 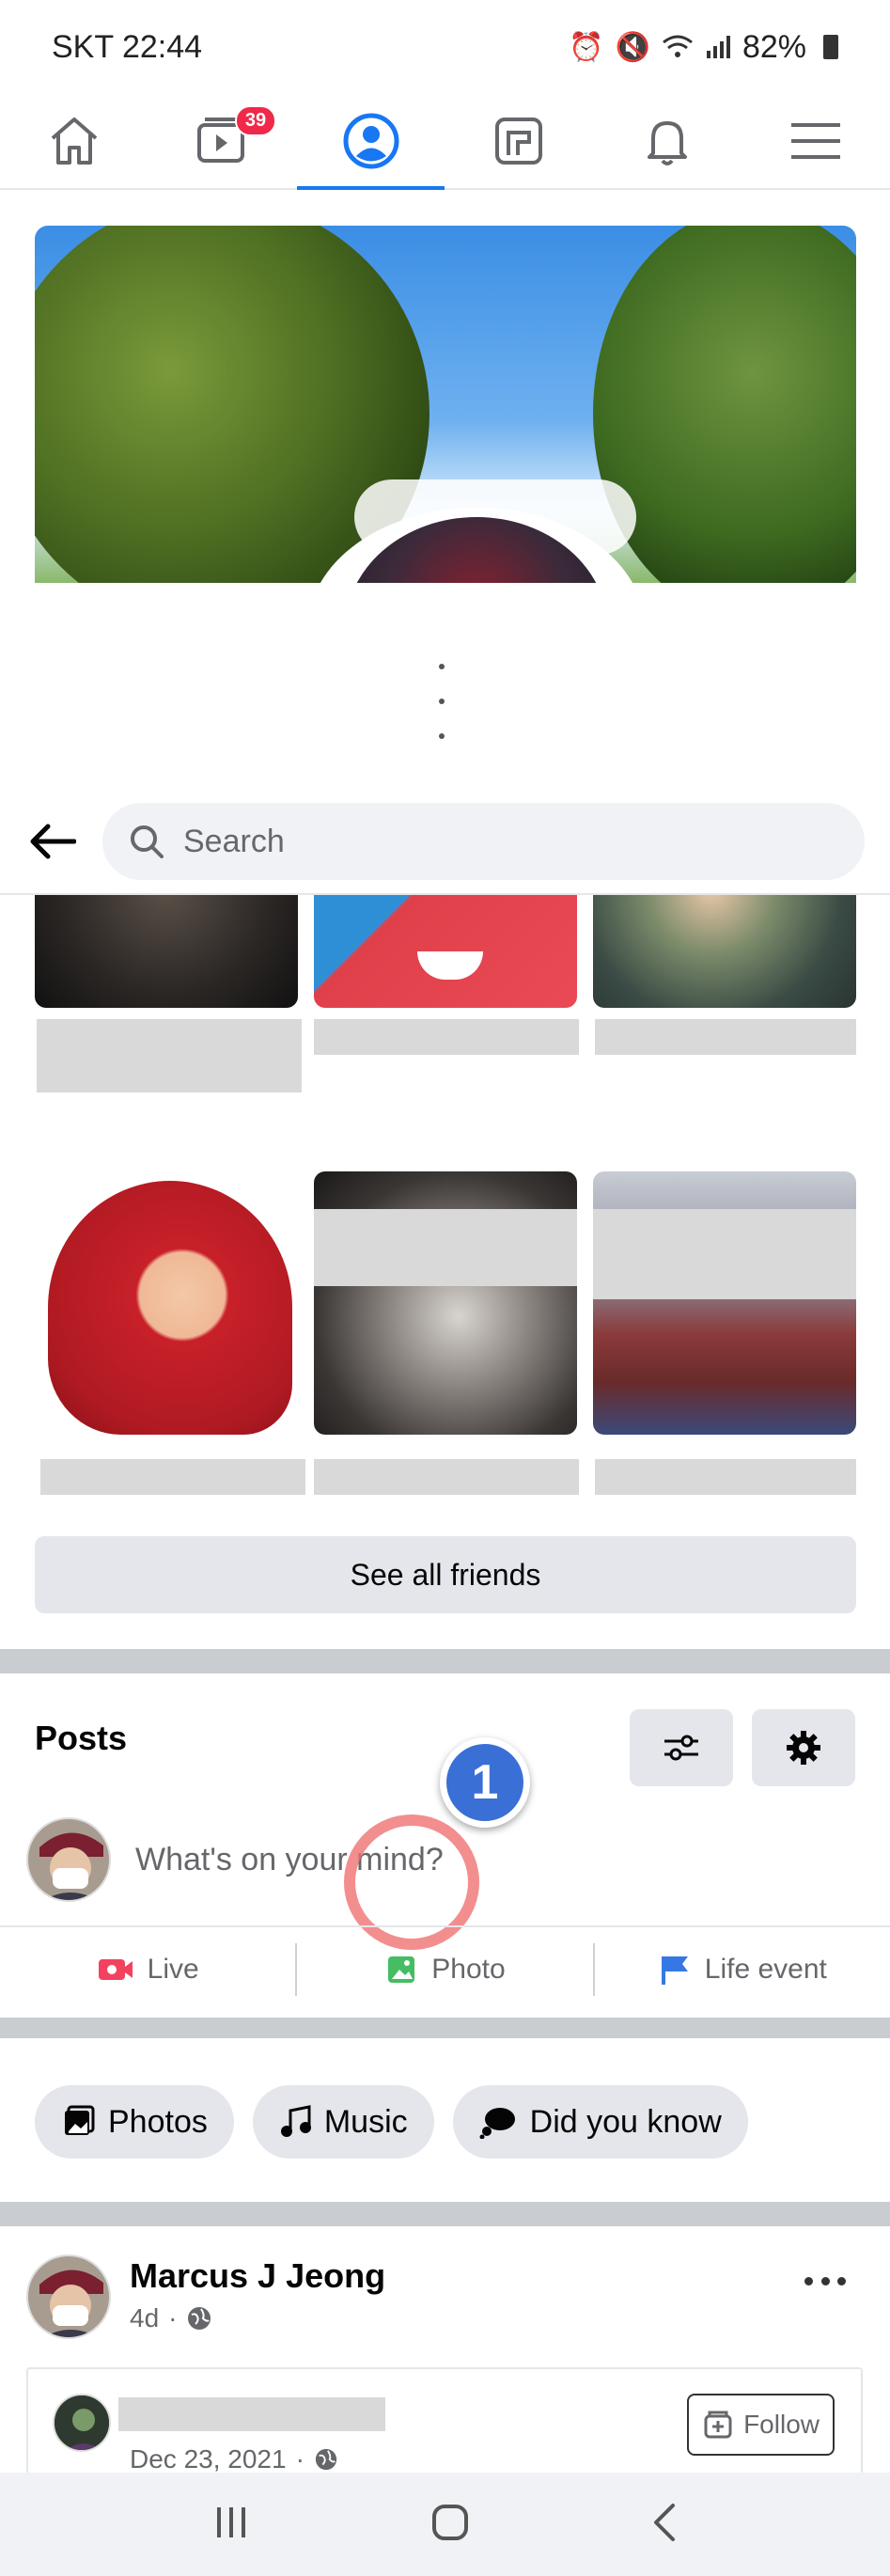 What do you see at coordinates (222, 141) in the screenshot?
I see `nav-watch: 39` at bounding box center [222, 141].